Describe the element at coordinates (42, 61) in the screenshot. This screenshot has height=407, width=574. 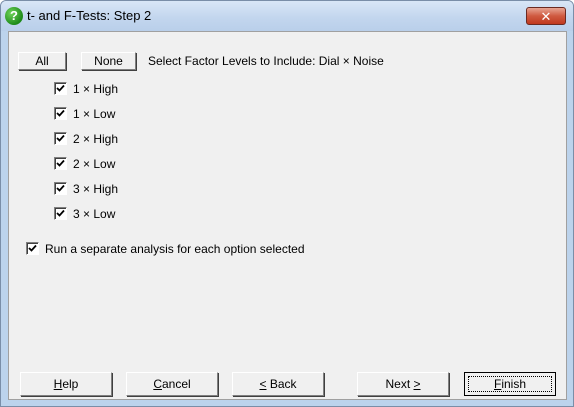
I see `select-all-button: All` at that location.